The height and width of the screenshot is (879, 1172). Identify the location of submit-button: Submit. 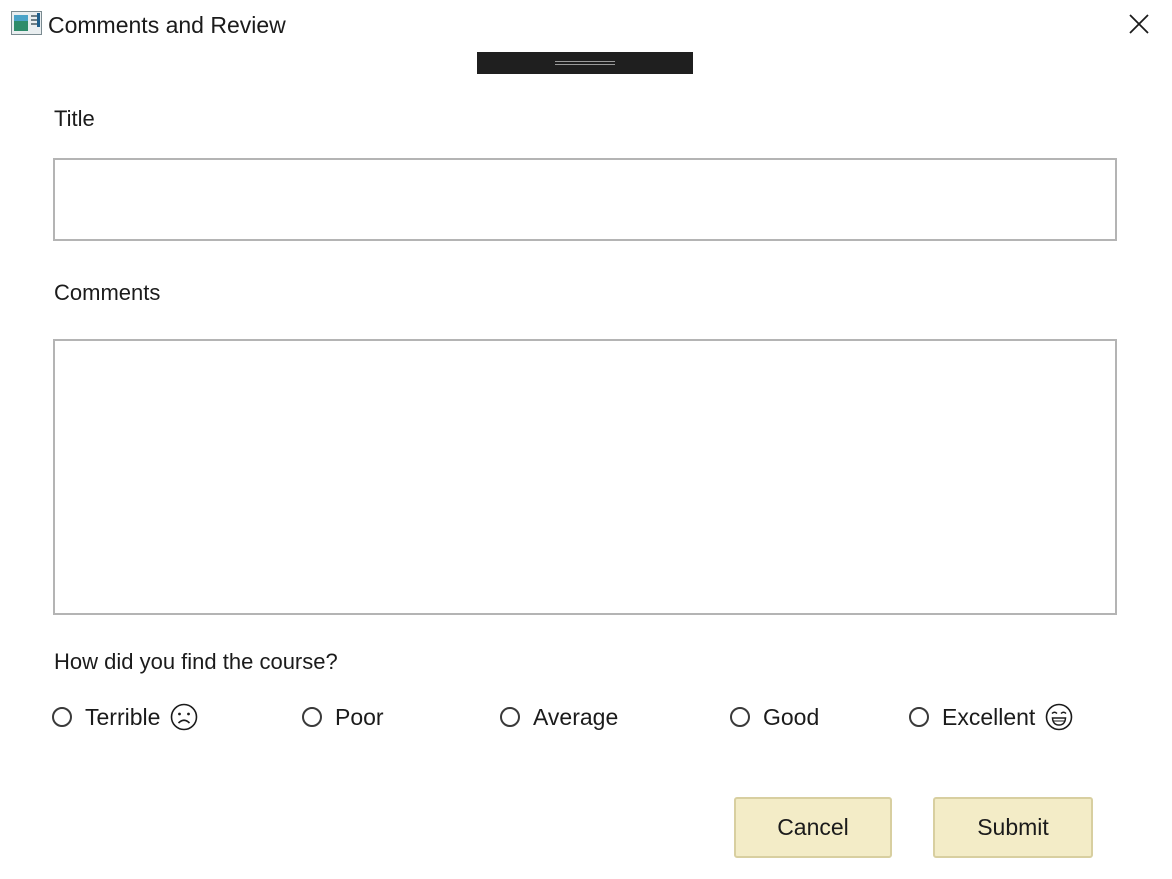
(1013, 827).